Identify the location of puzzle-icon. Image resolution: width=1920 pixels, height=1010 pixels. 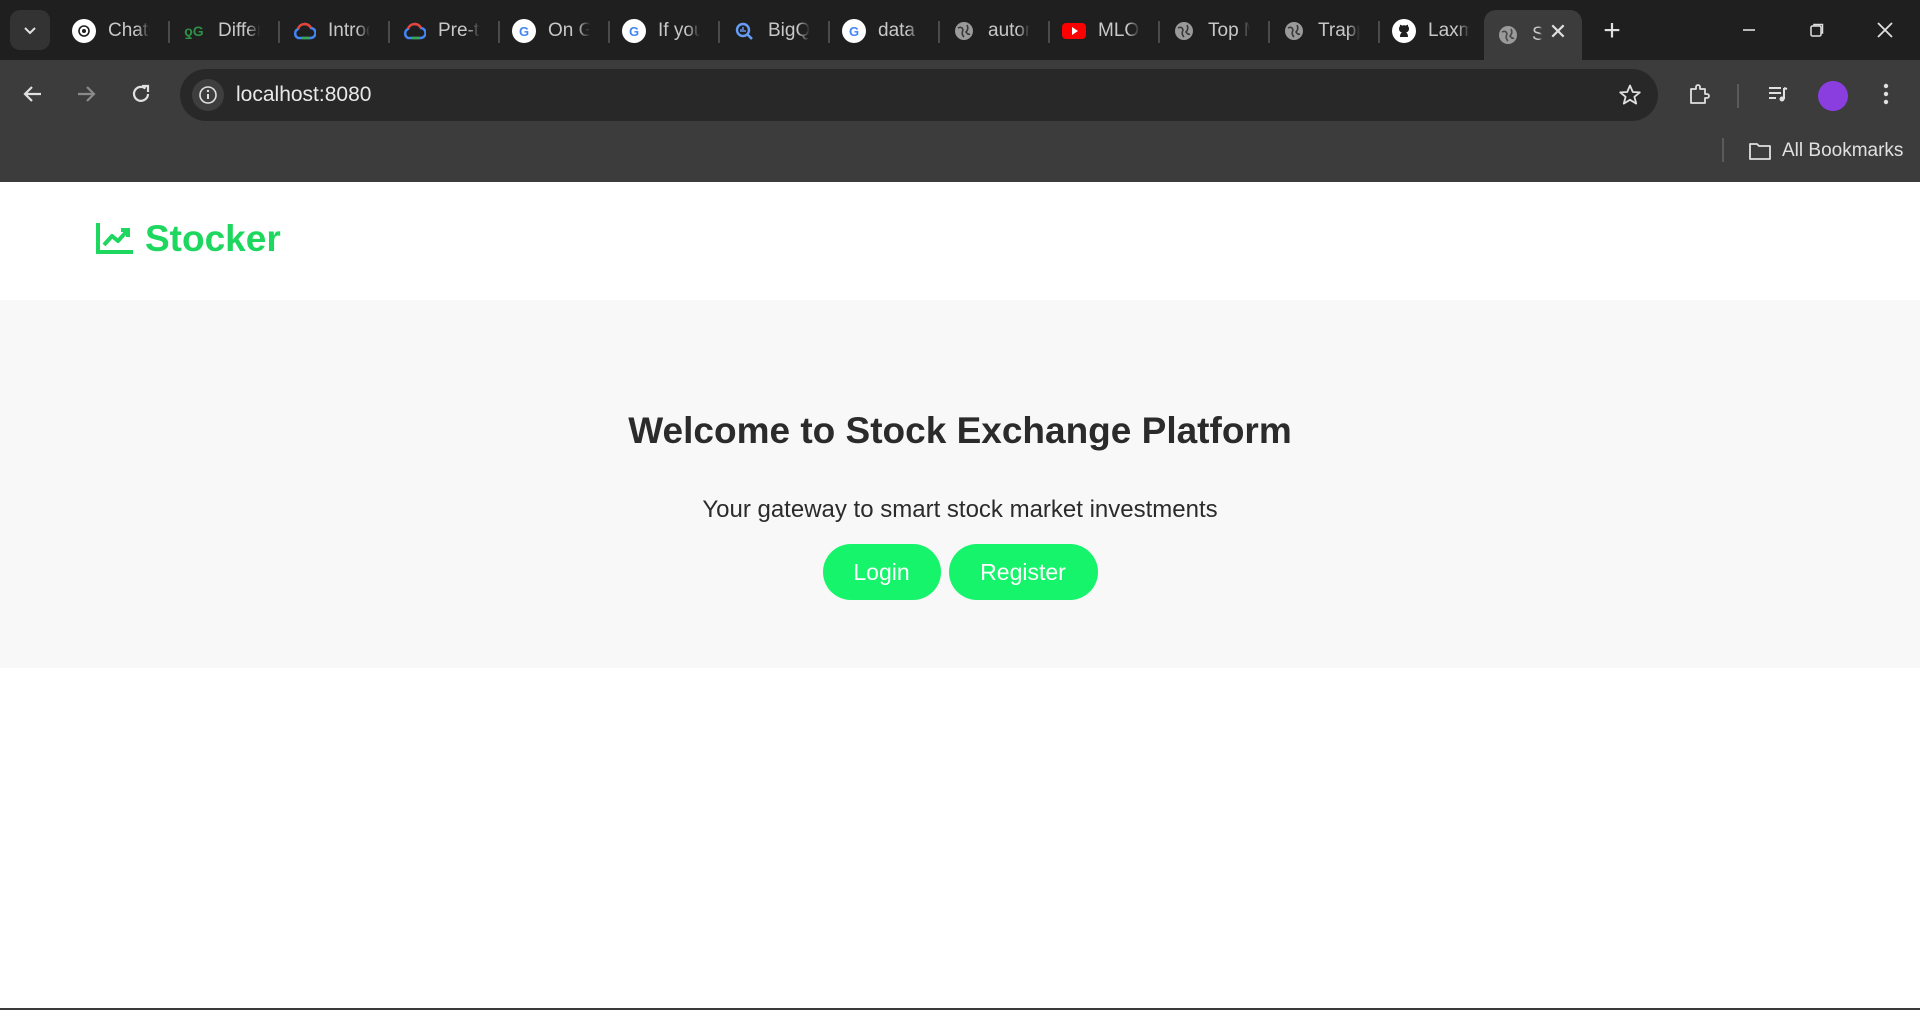
(1700, 94).